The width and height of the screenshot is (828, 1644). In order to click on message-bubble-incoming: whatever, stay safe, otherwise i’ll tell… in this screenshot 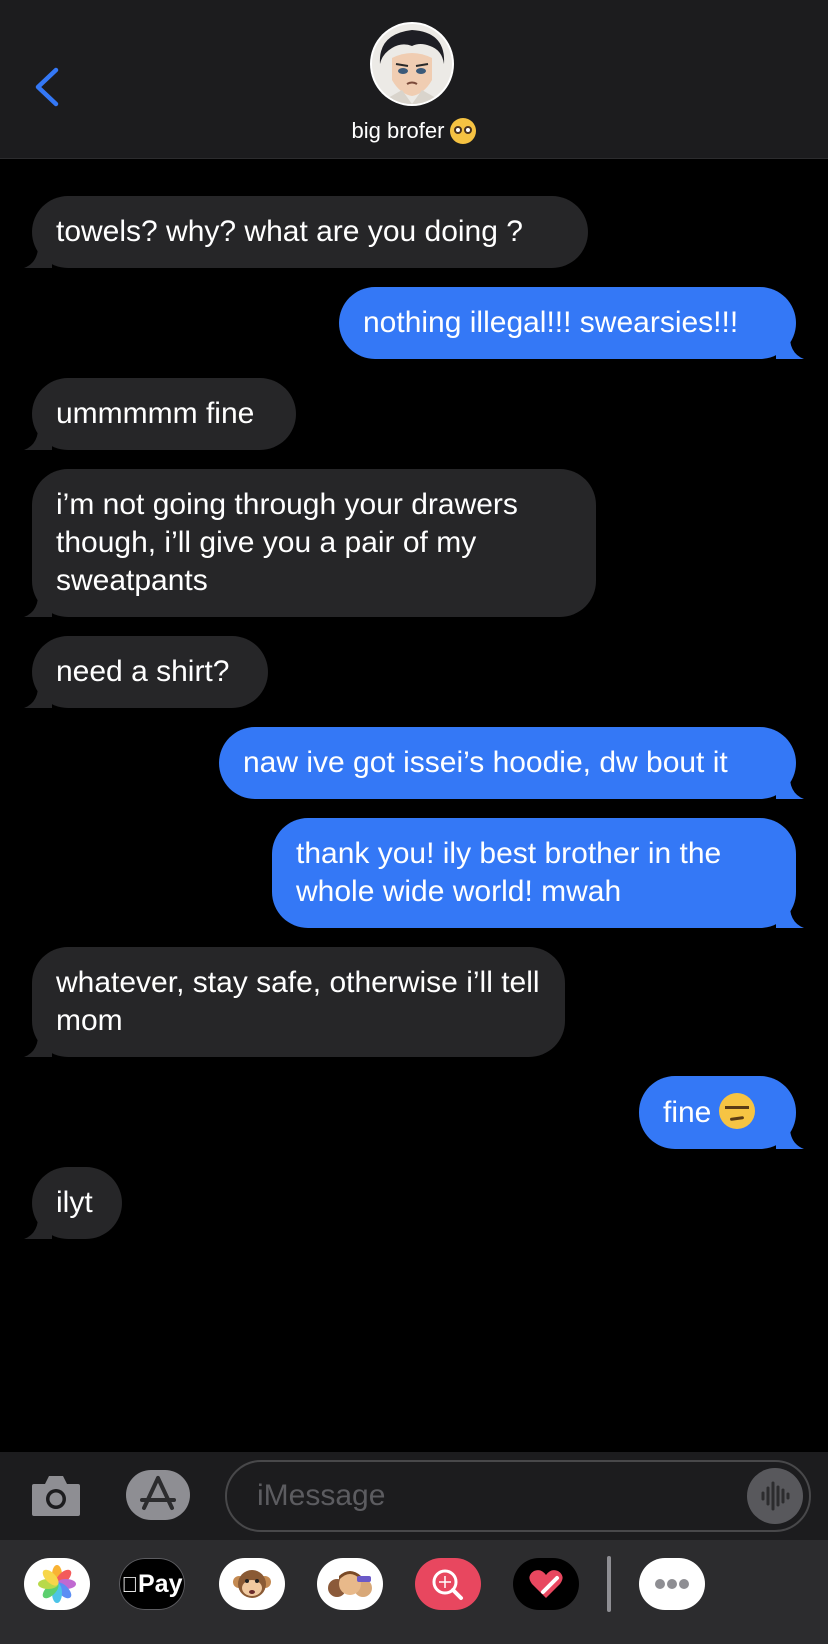, I will do `click(294, 1002)`.